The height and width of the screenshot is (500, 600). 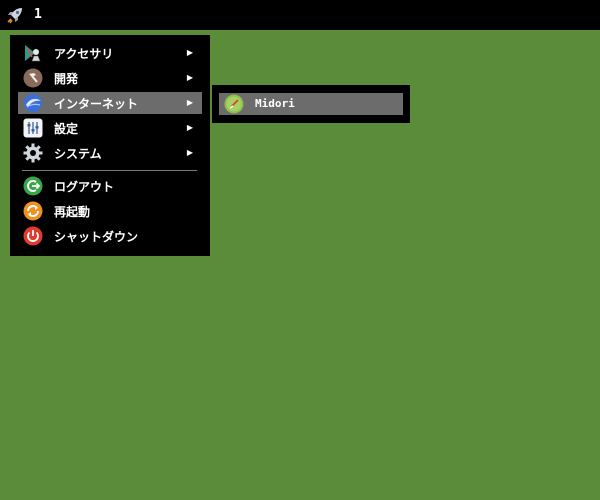 I want to click on hammer-icon, so click(x=33, y=78).